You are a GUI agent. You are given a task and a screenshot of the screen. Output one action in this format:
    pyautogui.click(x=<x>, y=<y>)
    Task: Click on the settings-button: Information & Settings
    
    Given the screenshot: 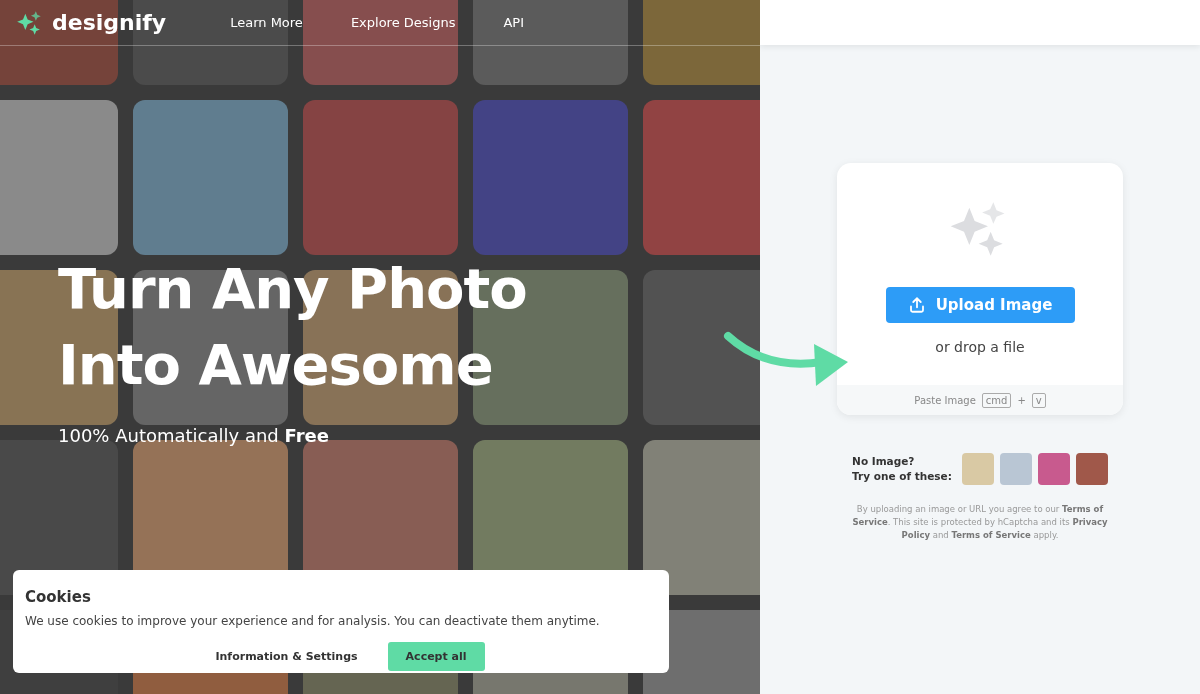 What is the action you would take?
    pyautogui.click(x=286, y=656)
    